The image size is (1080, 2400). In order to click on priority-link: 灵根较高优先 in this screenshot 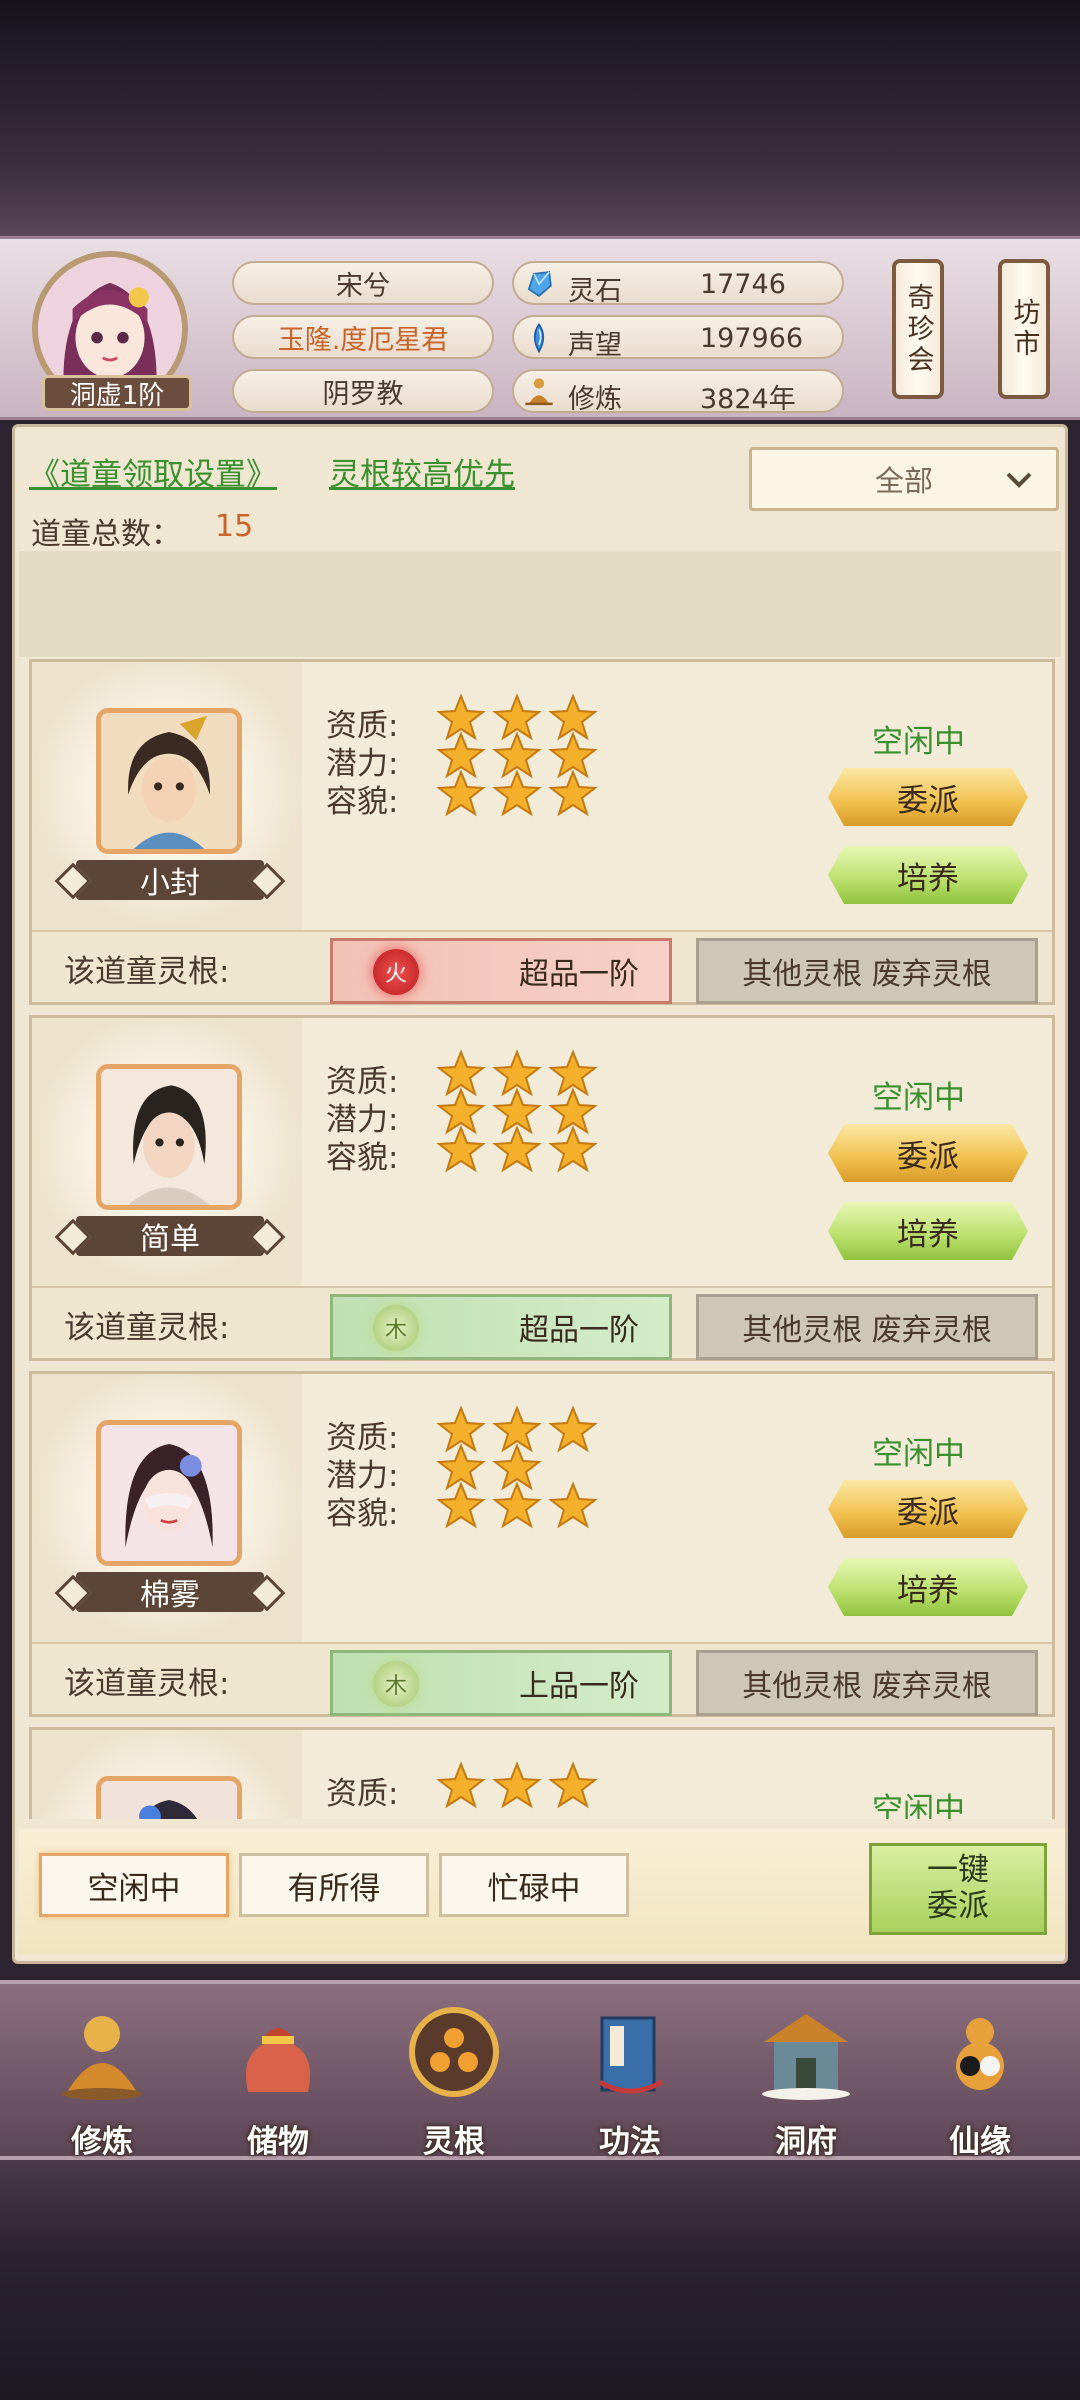, I will do `click(422, 471)`.